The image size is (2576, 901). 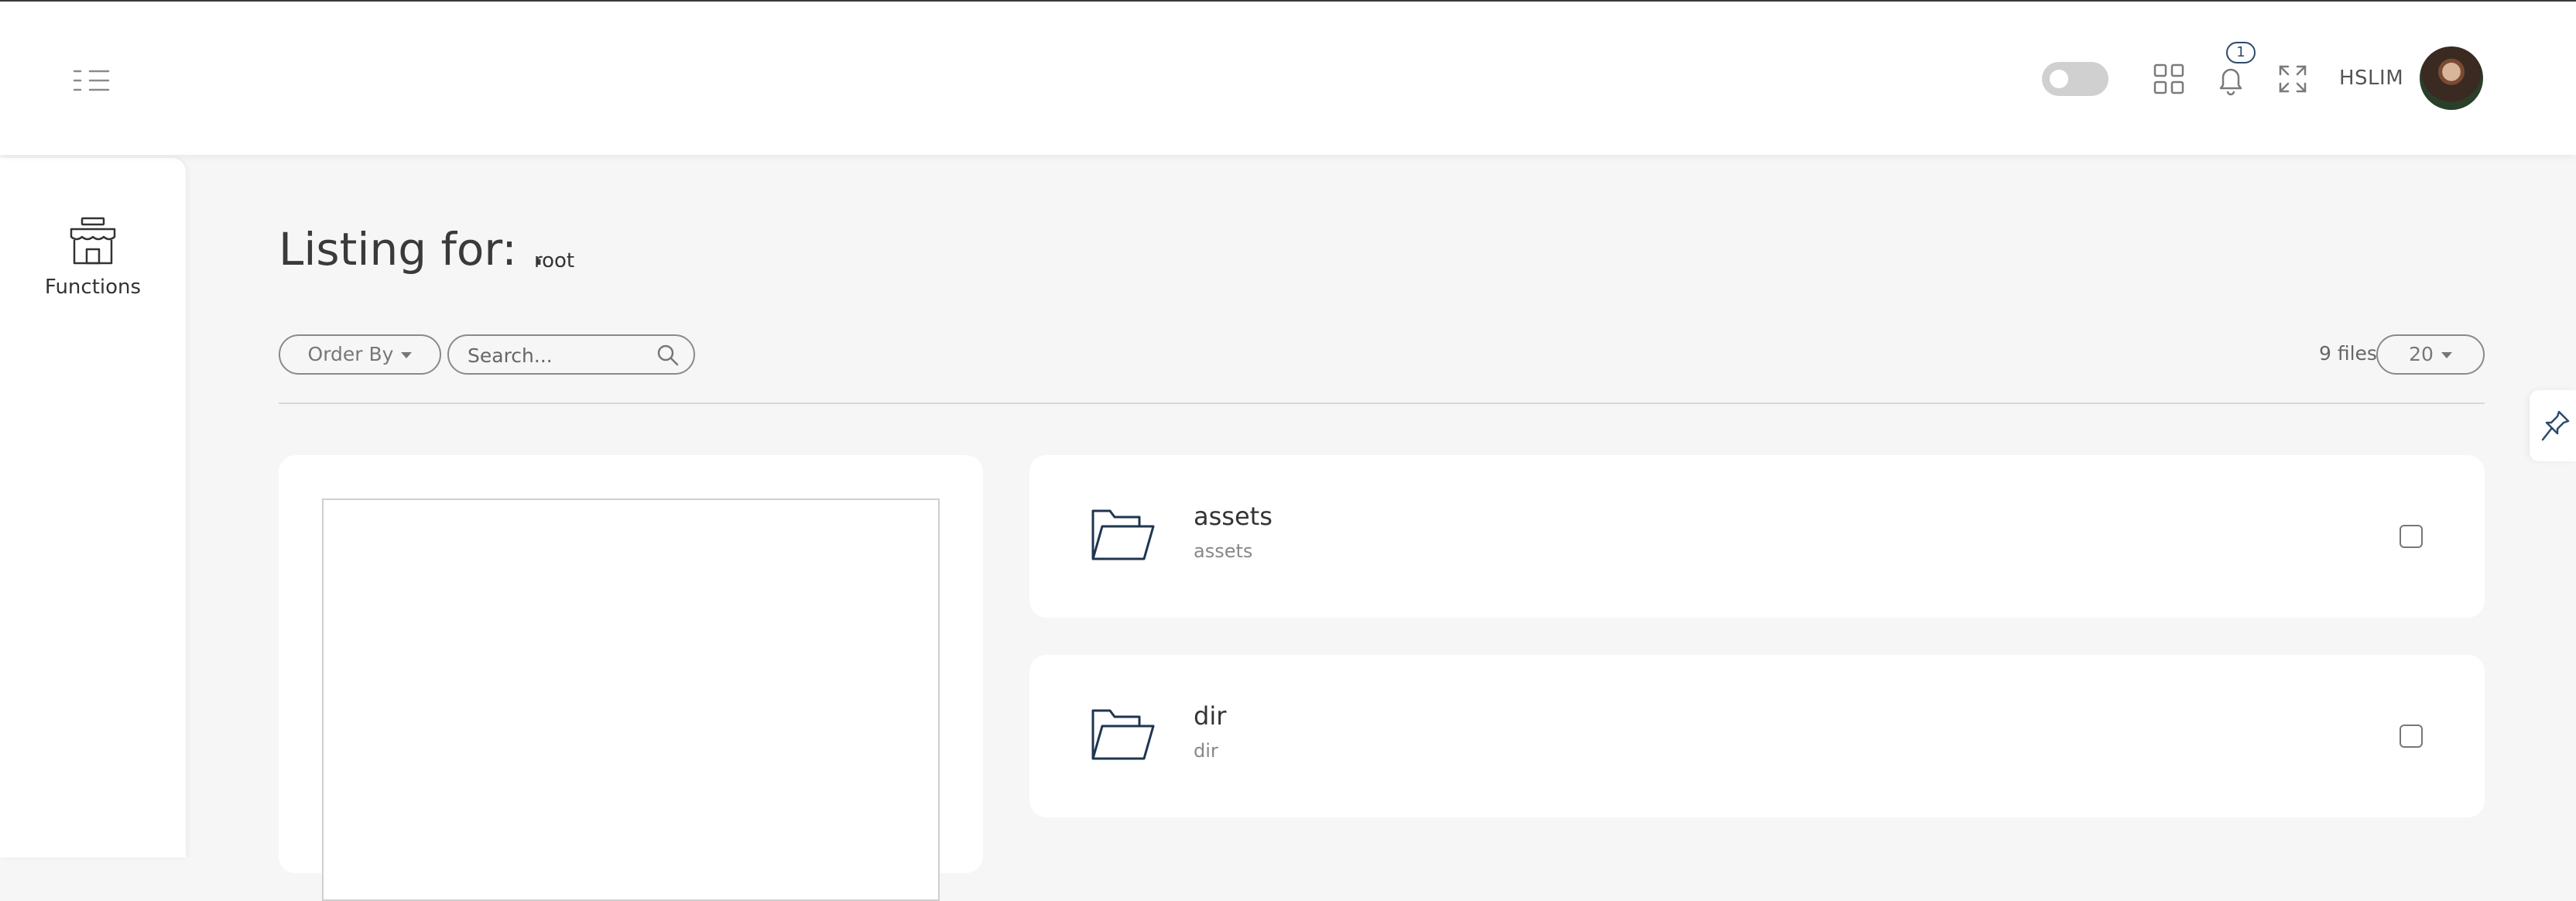 I want to click on notification-badge: 1, so click(x=2241, y=52).